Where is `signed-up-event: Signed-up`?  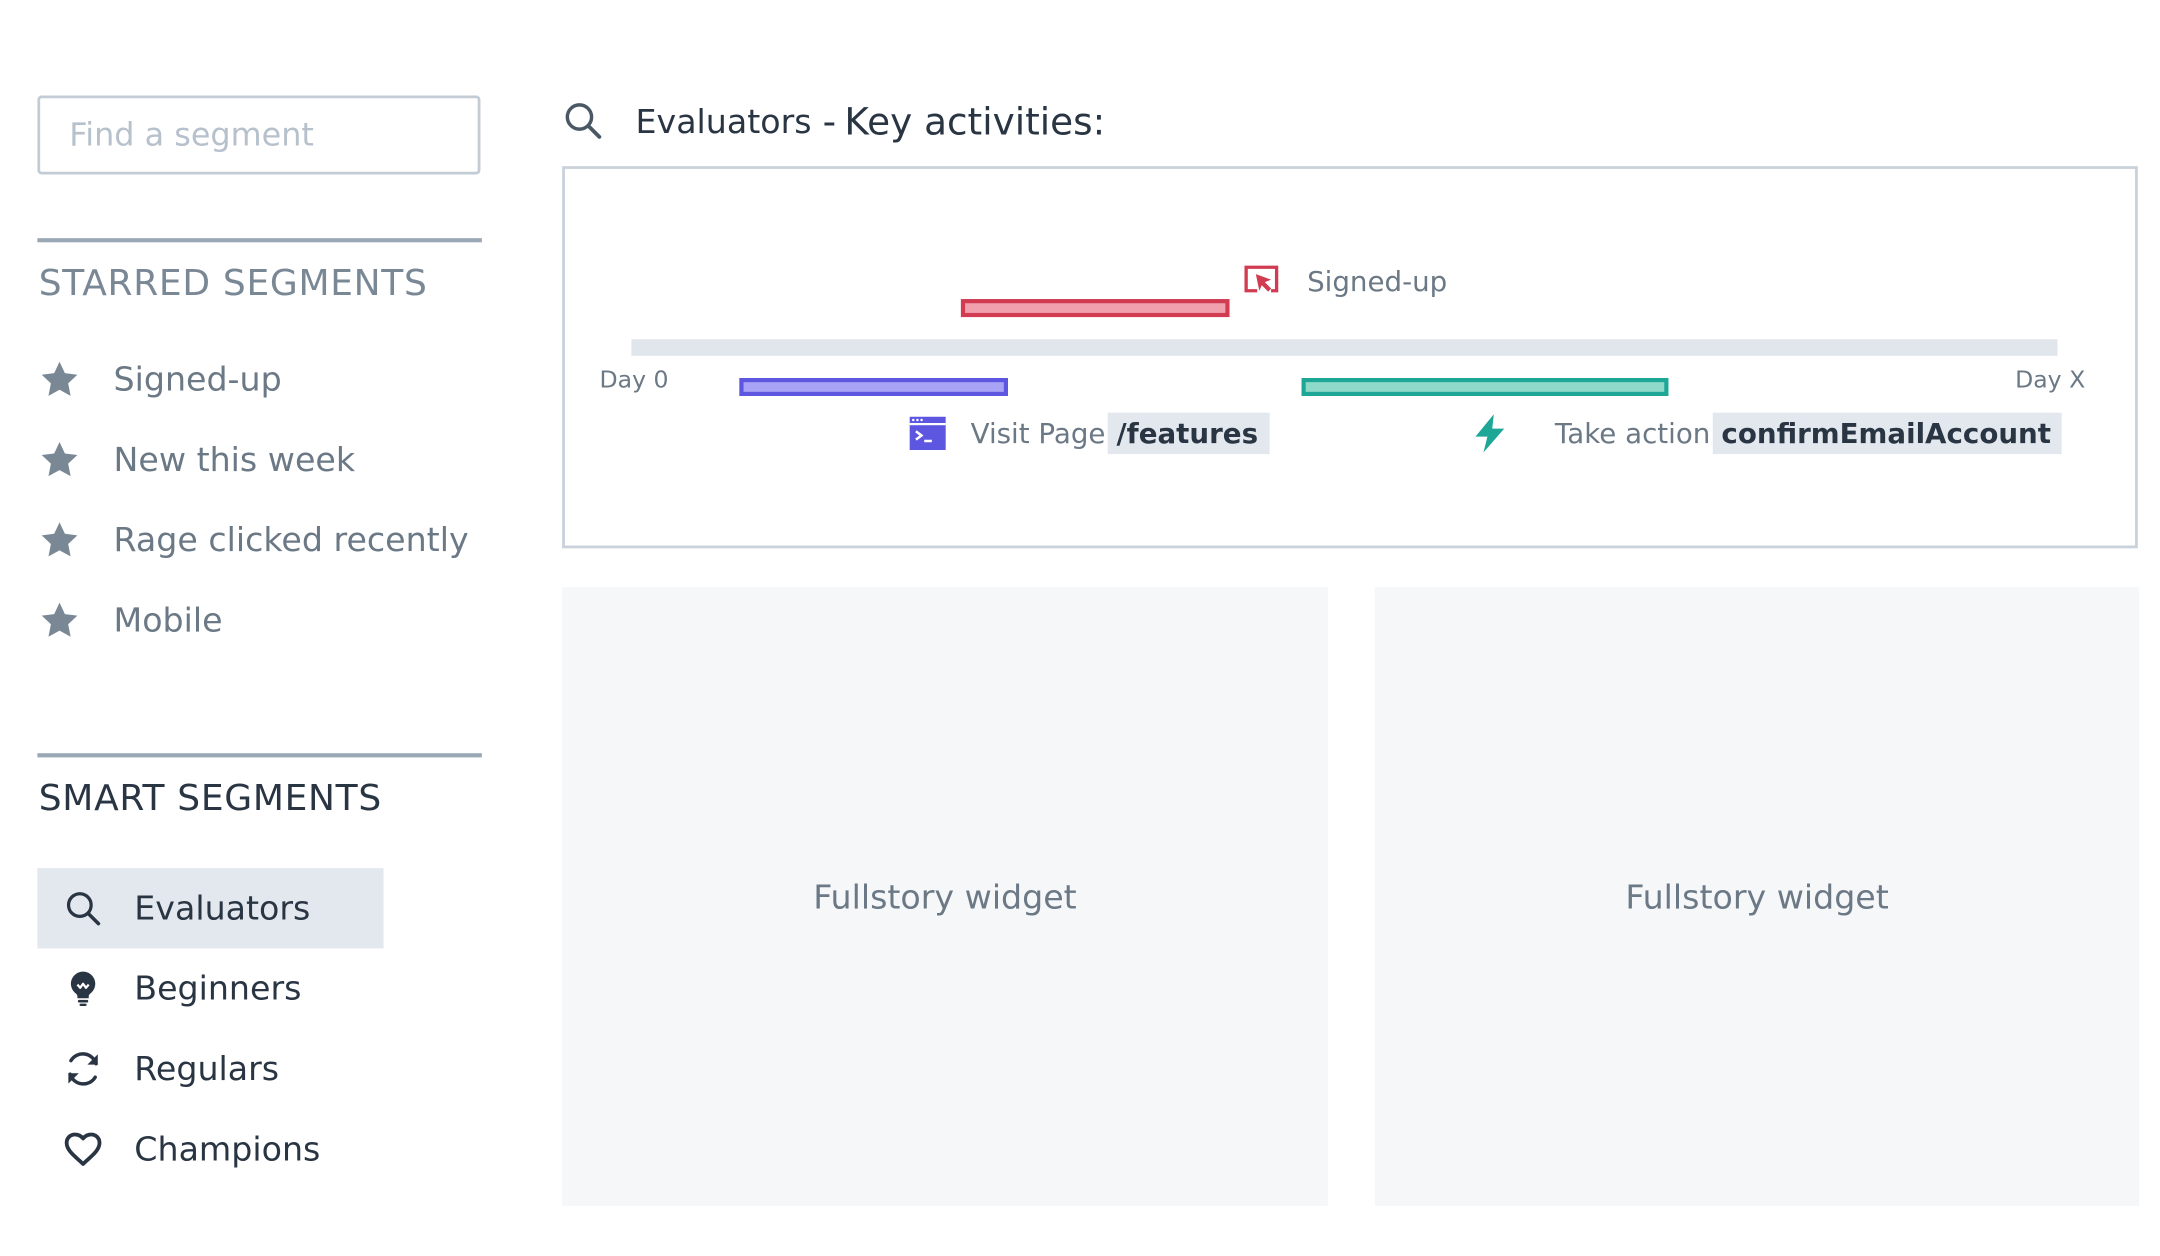 signed-up-event: Signed-up is located at coordinates (1344, 281).